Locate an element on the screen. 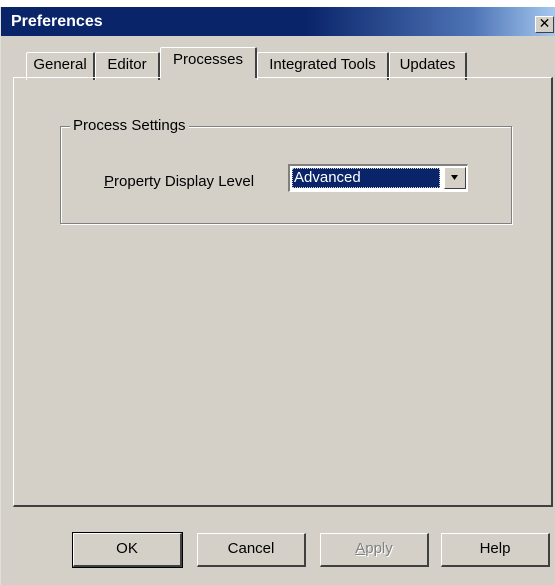 The width and height of the screenshot is (555, 585). chevron-down-icon is located at coordinates (454, 177).